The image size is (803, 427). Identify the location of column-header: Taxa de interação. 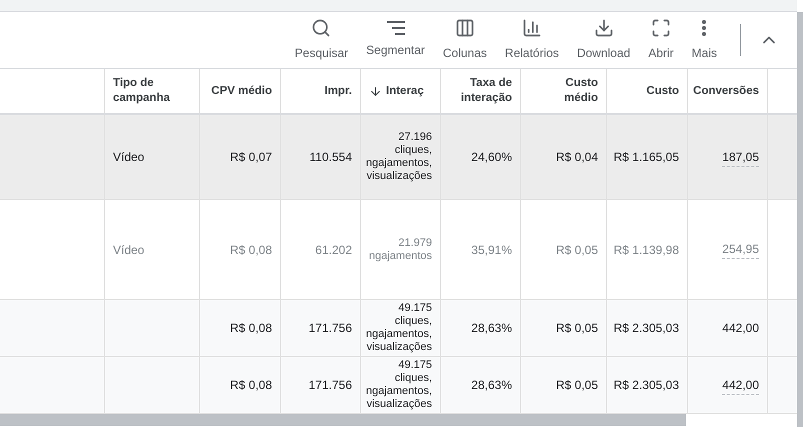
(481, 91).